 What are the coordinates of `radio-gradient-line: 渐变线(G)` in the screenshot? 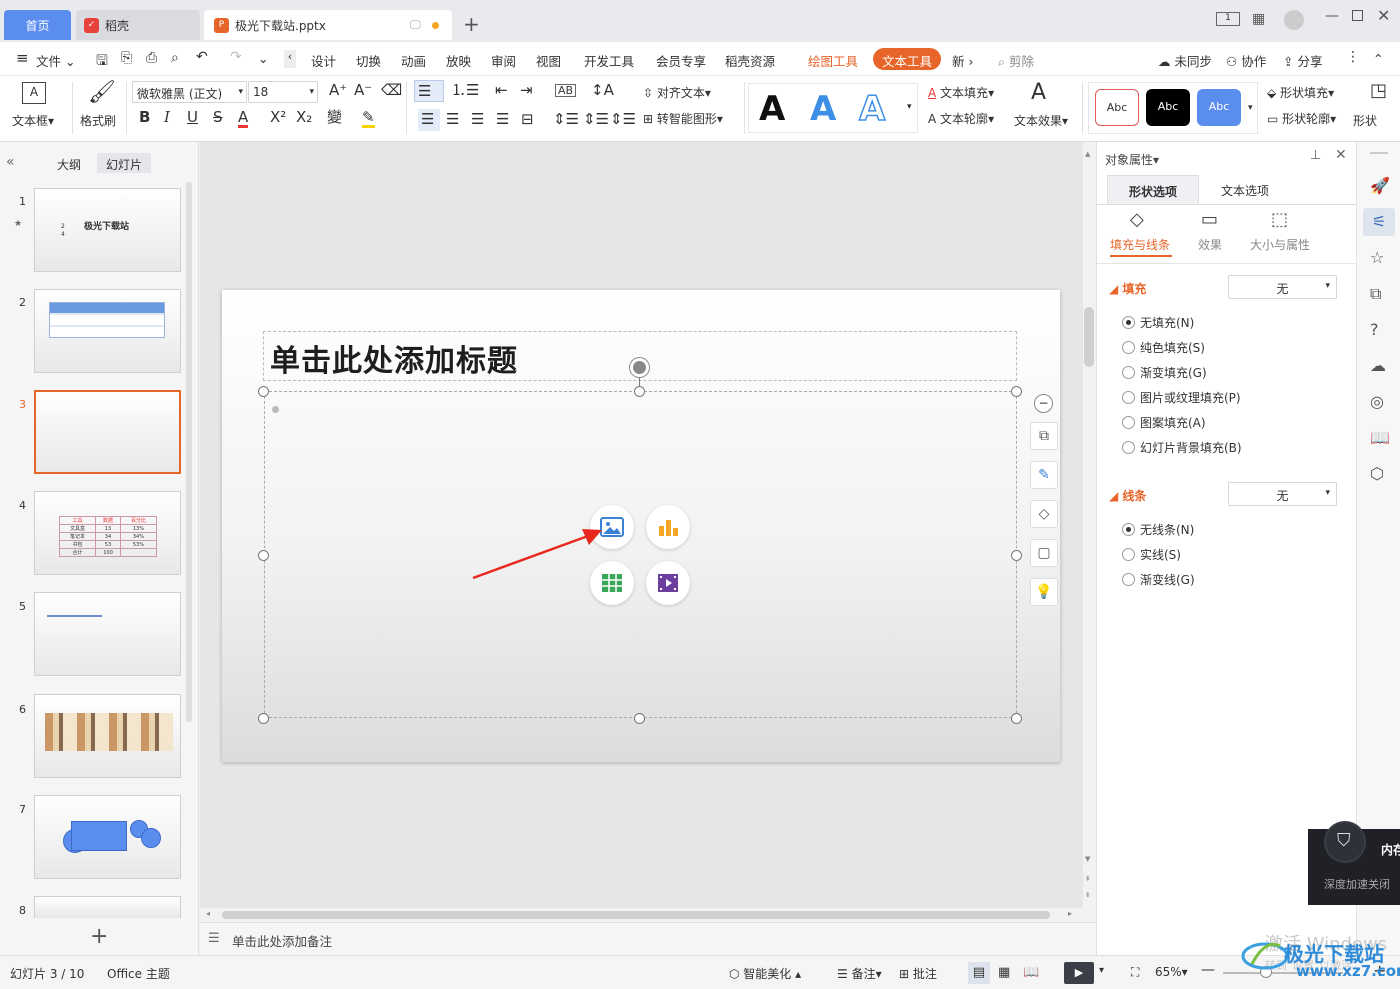 It's located at (1158, 579).